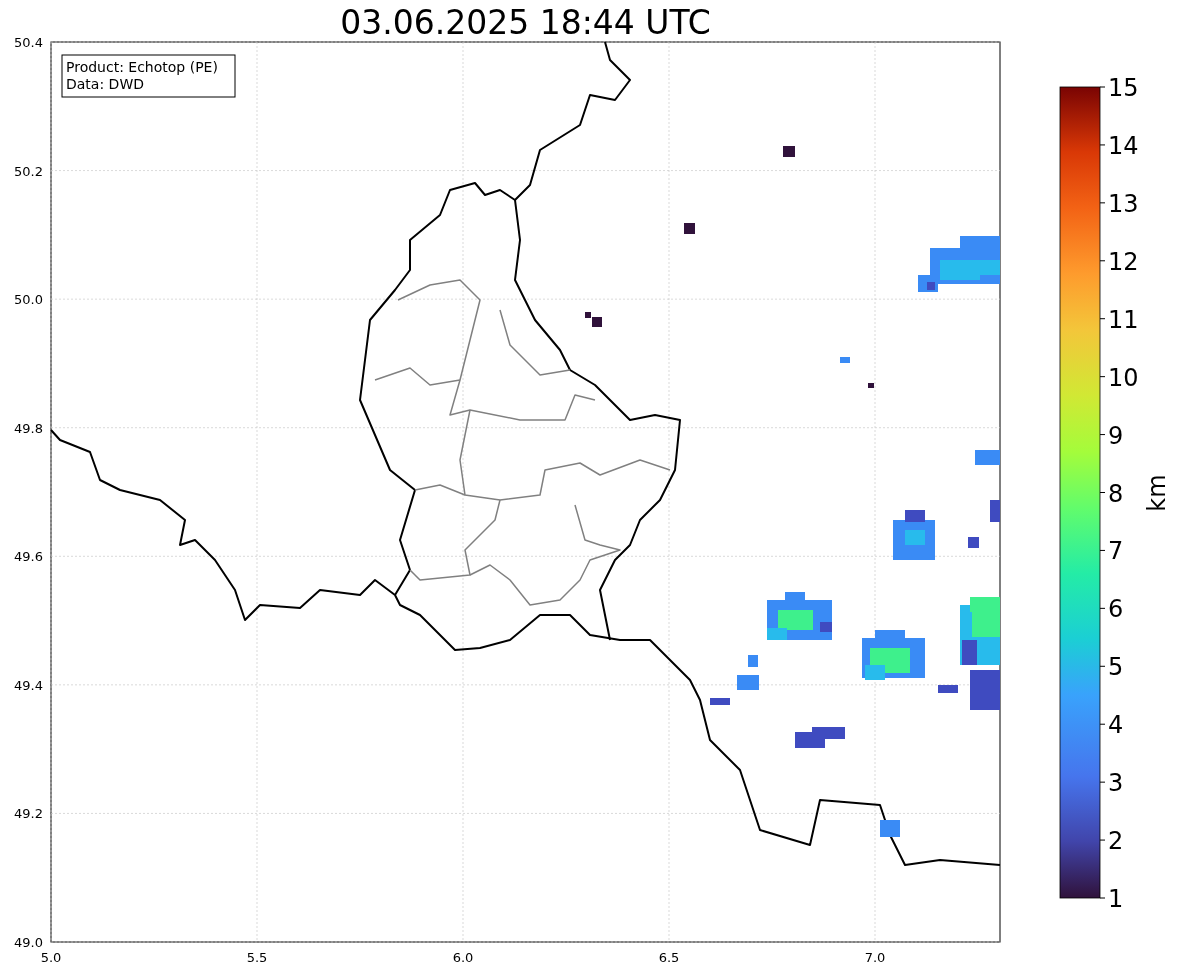  What do you see at coordinates (28, 557) in the screenshot?
I see `y-tick-label: 49.6` at bounding box center [28, 557].